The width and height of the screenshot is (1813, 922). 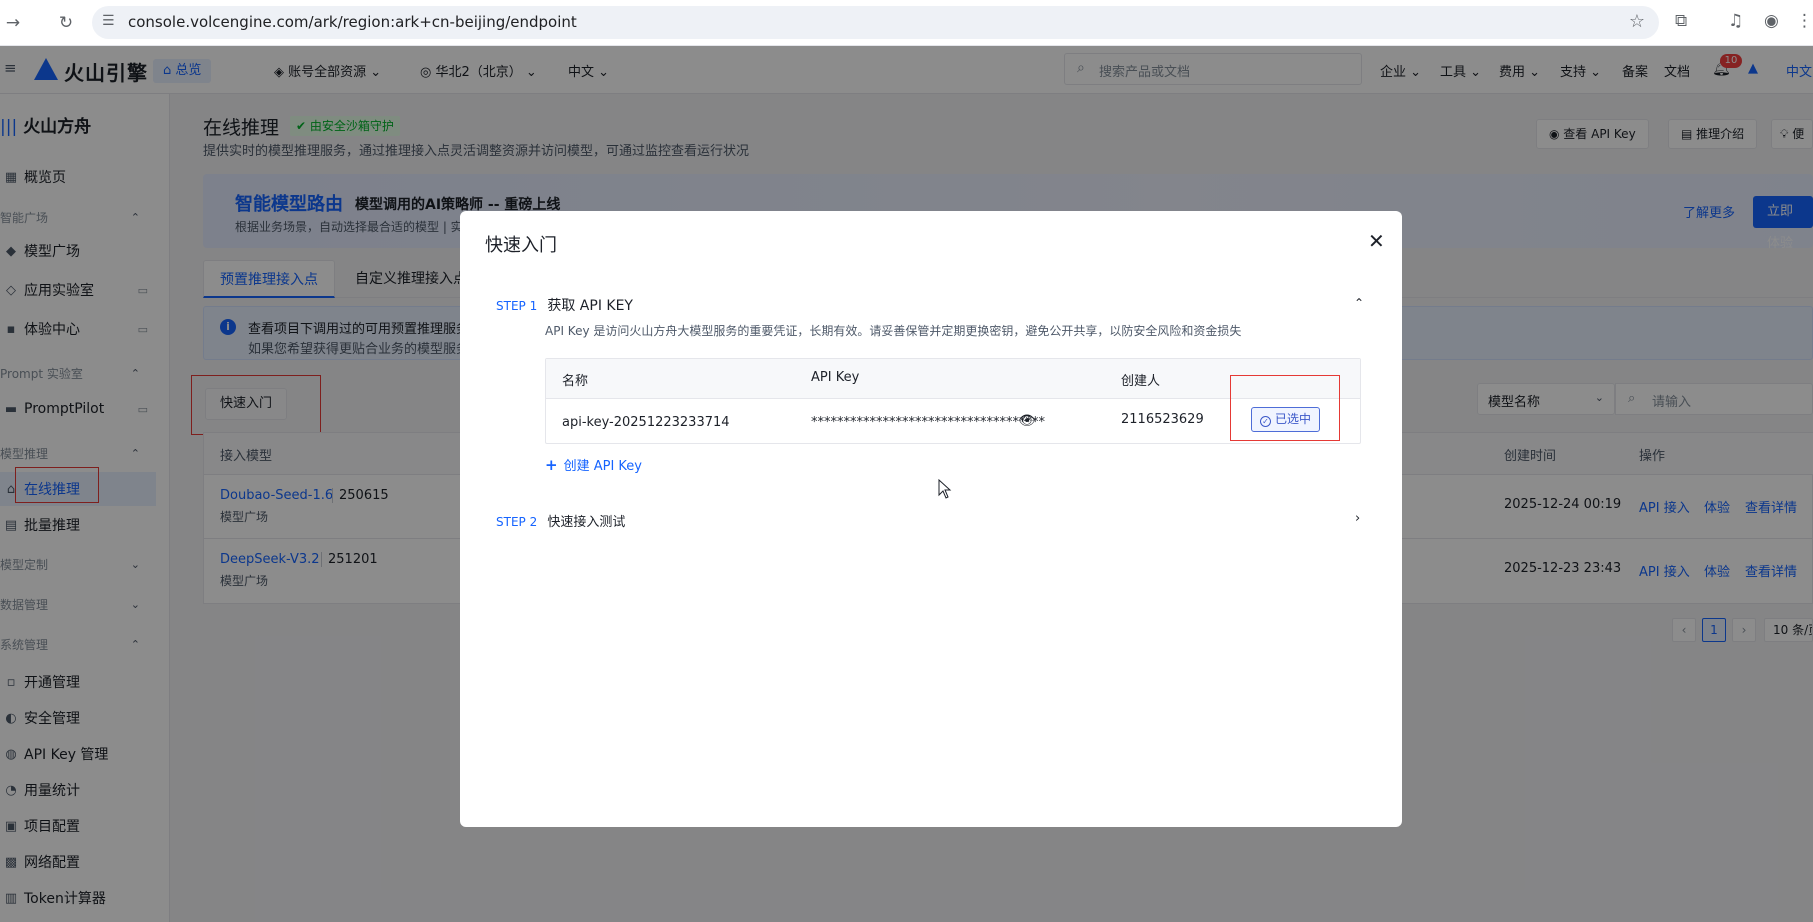 I want to click on step1-header: STEP 1 获取 API KEY, so click(x=564, y=305).